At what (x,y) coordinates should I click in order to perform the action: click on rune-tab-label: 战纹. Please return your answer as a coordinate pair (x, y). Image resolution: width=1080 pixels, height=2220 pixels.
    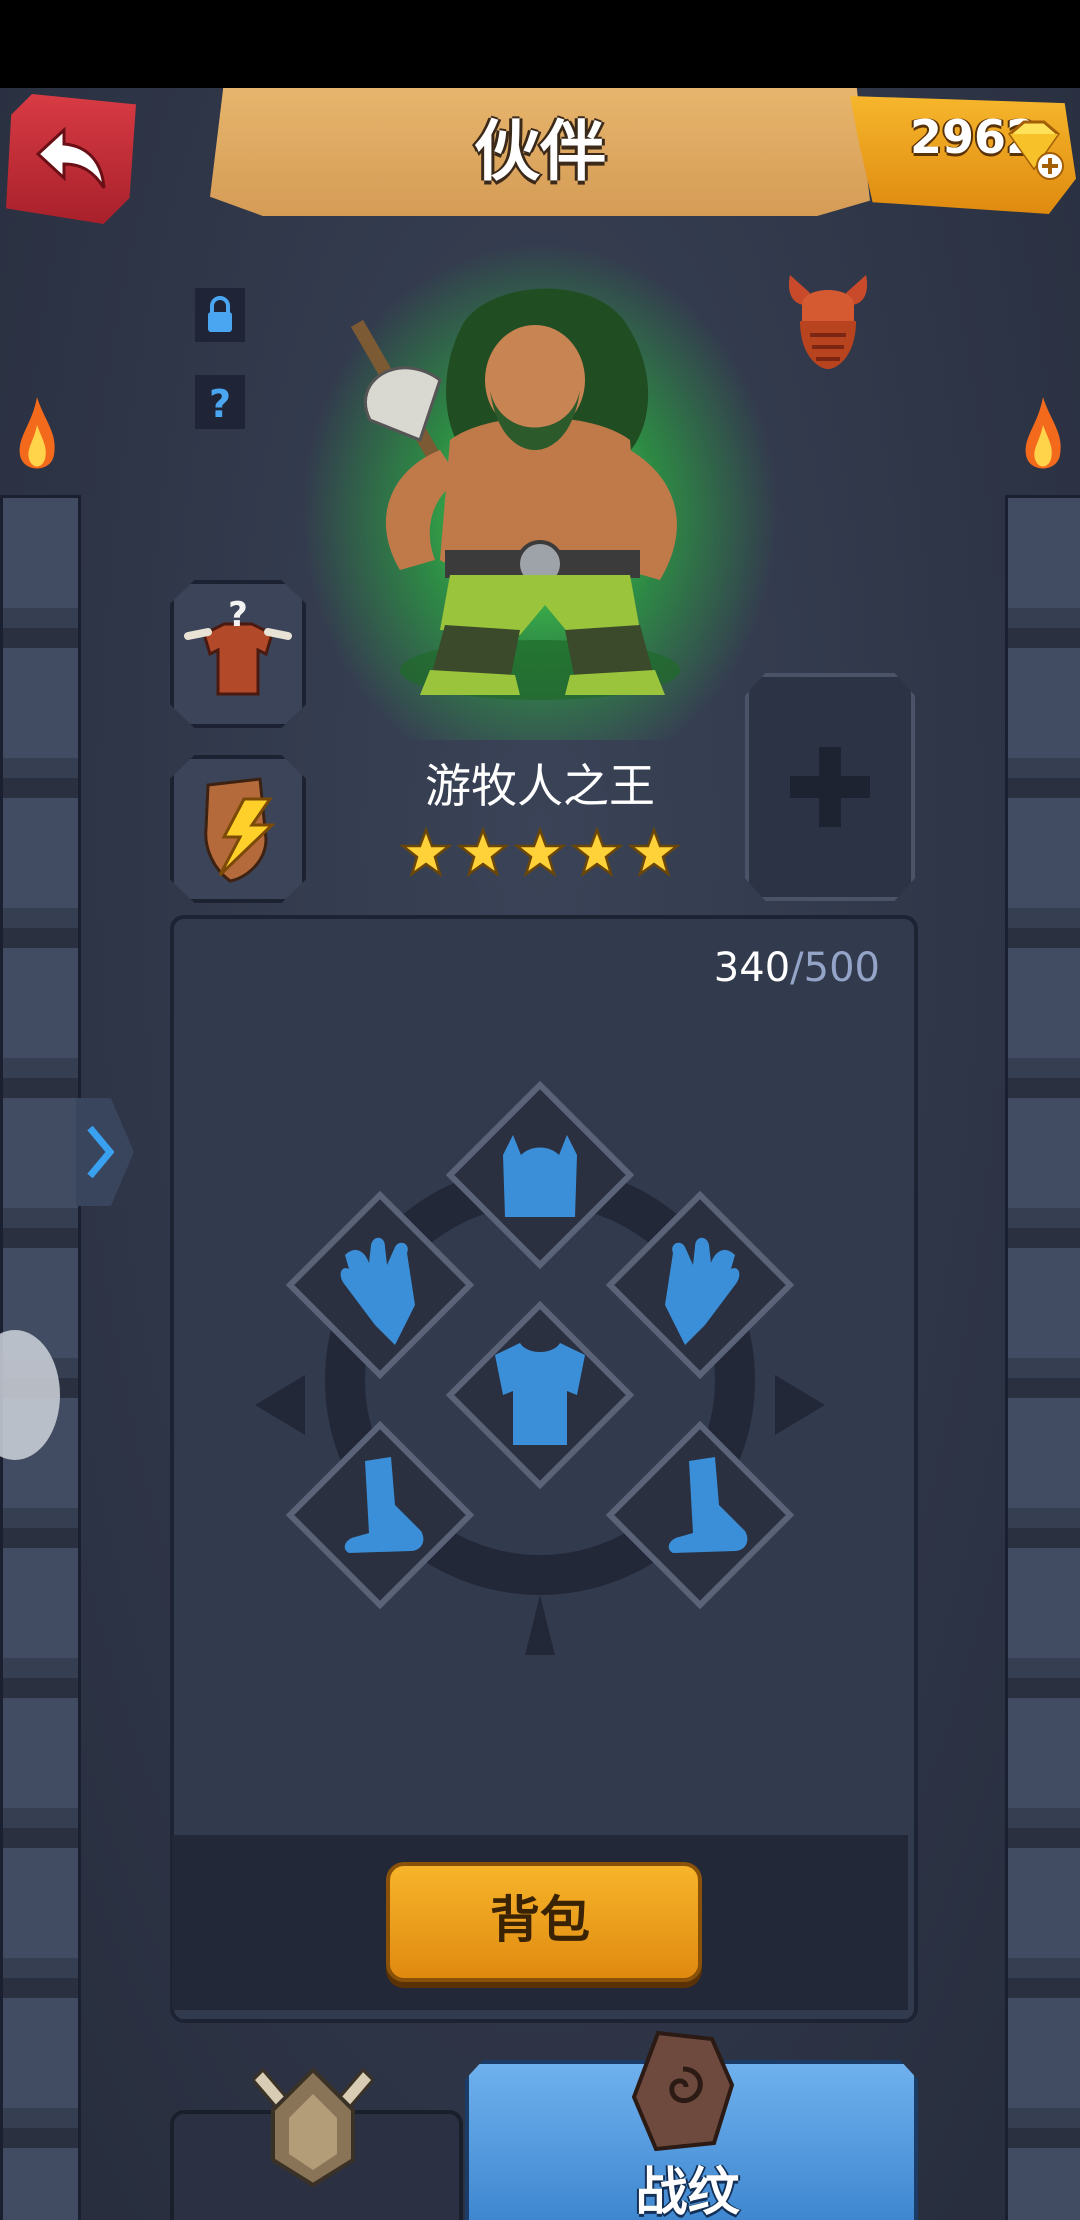
    Looking at the image, I should click on (687, 2191).